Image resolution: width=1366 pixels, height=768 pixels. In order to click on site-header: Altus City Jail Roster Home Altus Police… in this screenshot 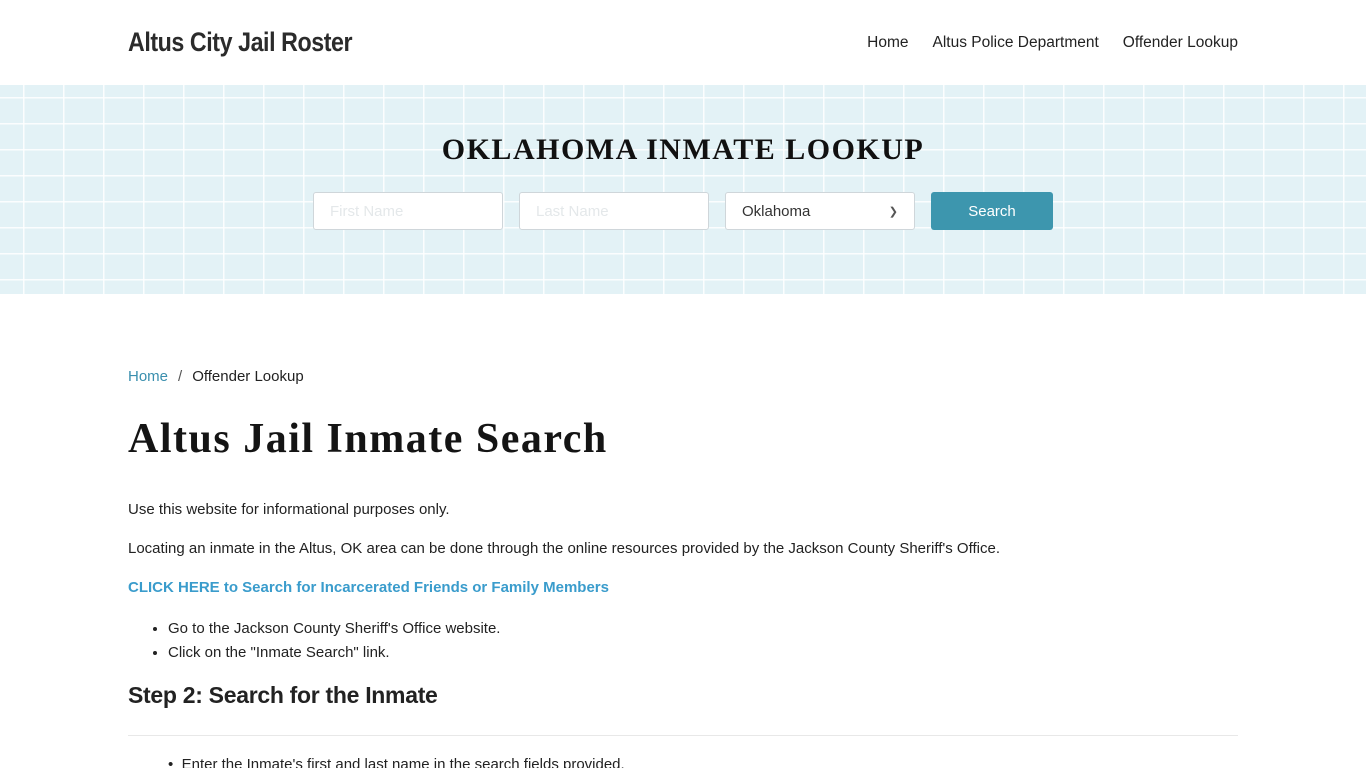, I will do `click(683, 42)`.